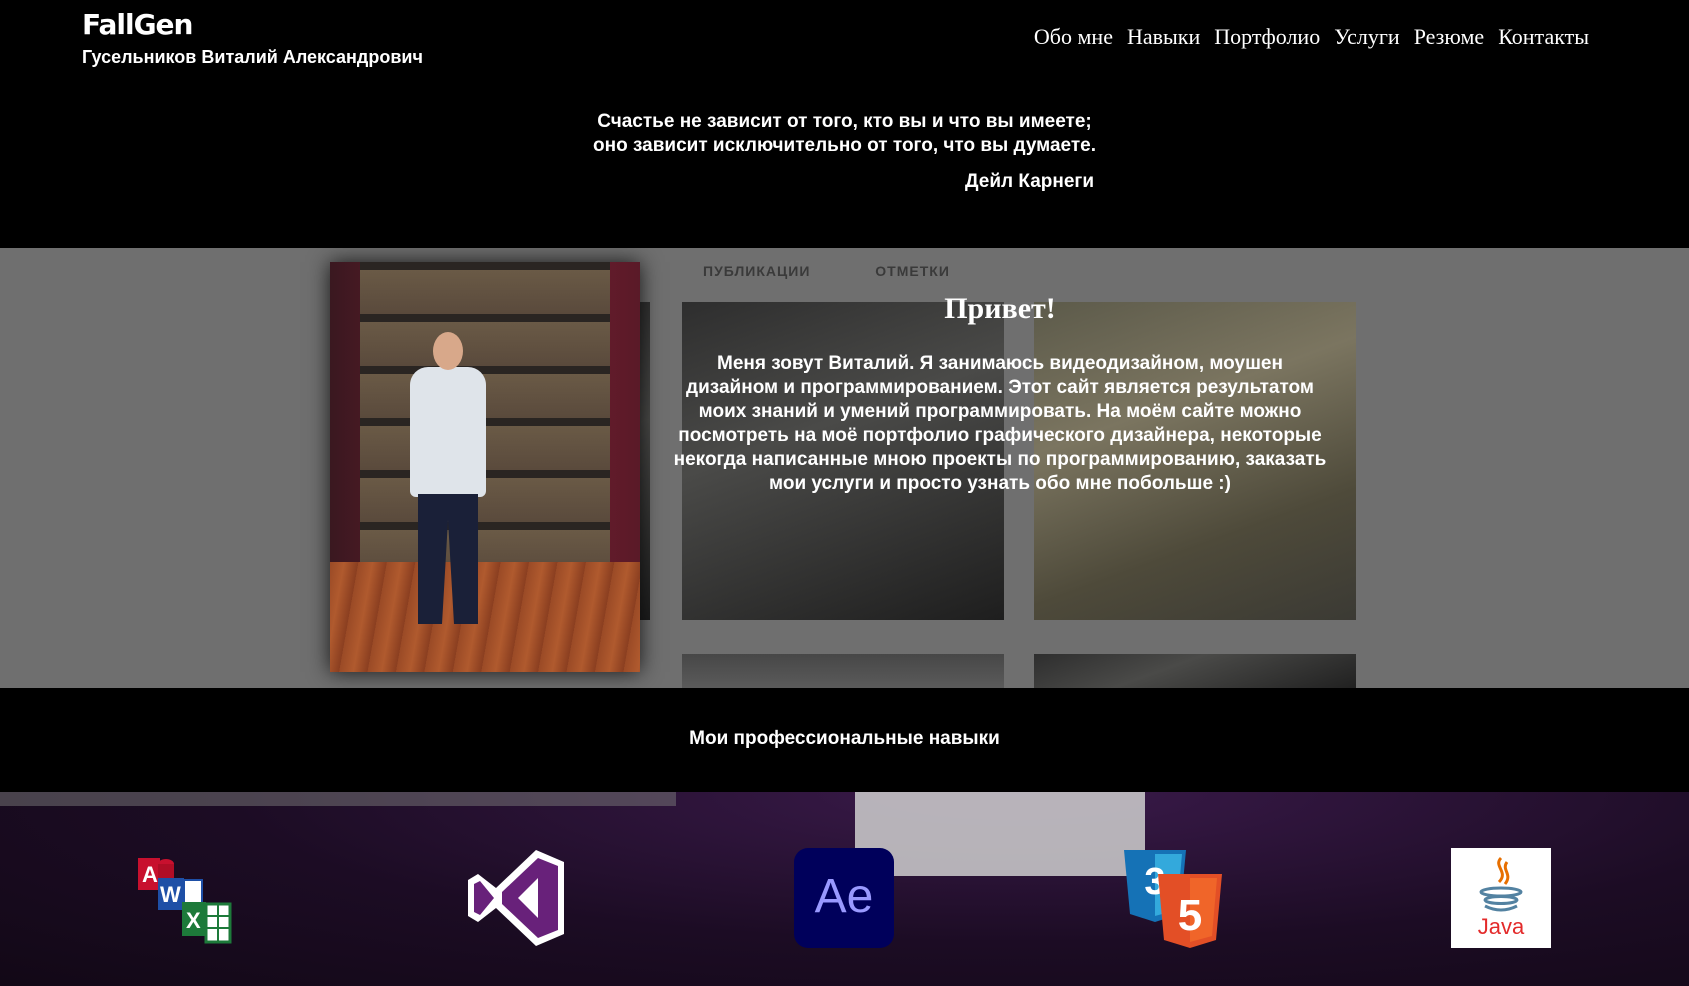  I want to click on hello-title-wrap: Привет!, so click(1000, 309).